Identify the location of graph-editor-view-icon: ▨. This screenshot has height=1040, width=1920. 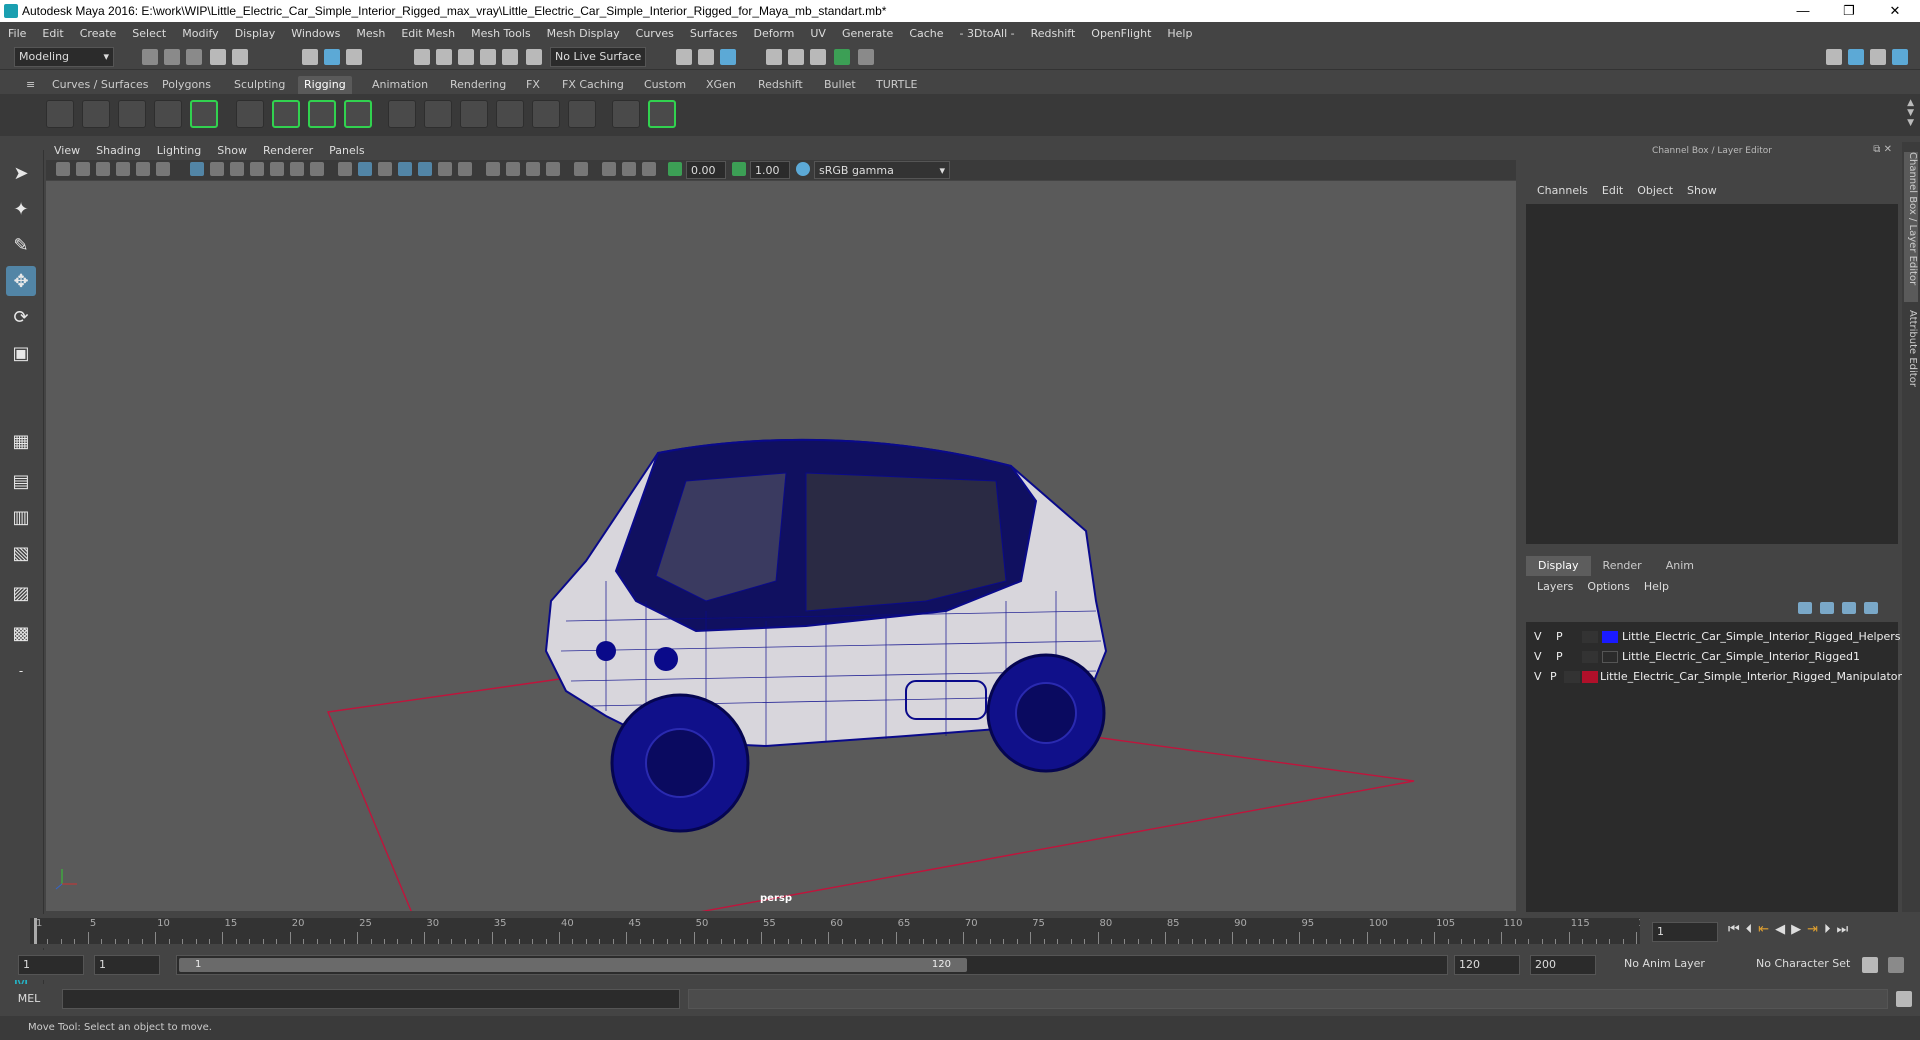
(21, 593).